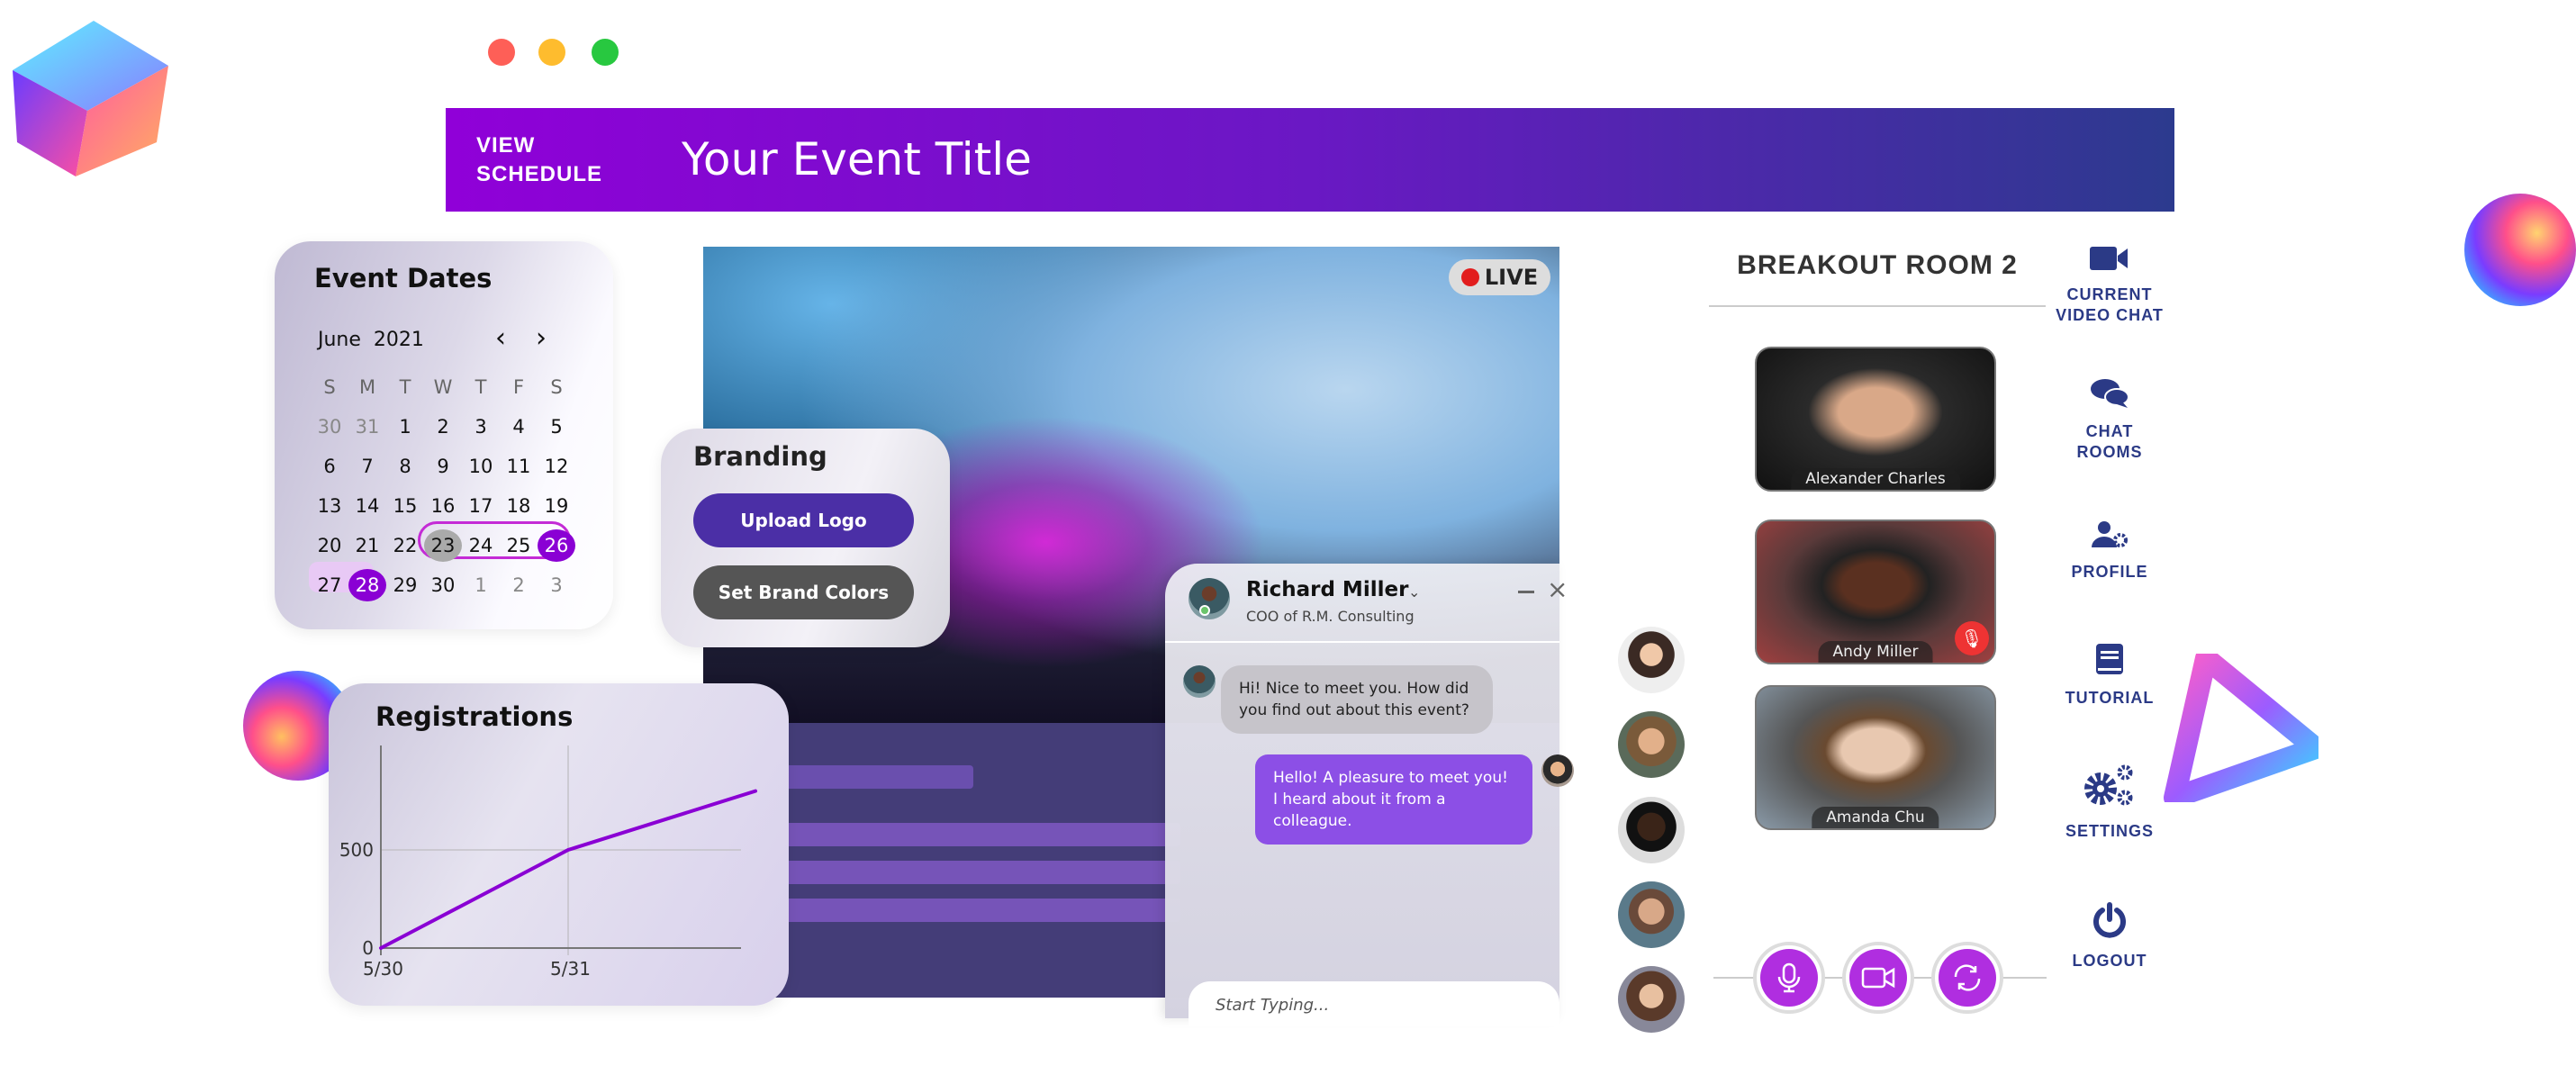 The height and width of the screenshot is (1084, 2576). What do you see at coordinates (2109, 572) in the screenshot?
I see `nav-label: PROFILE` at bounding box center [2109, 572].